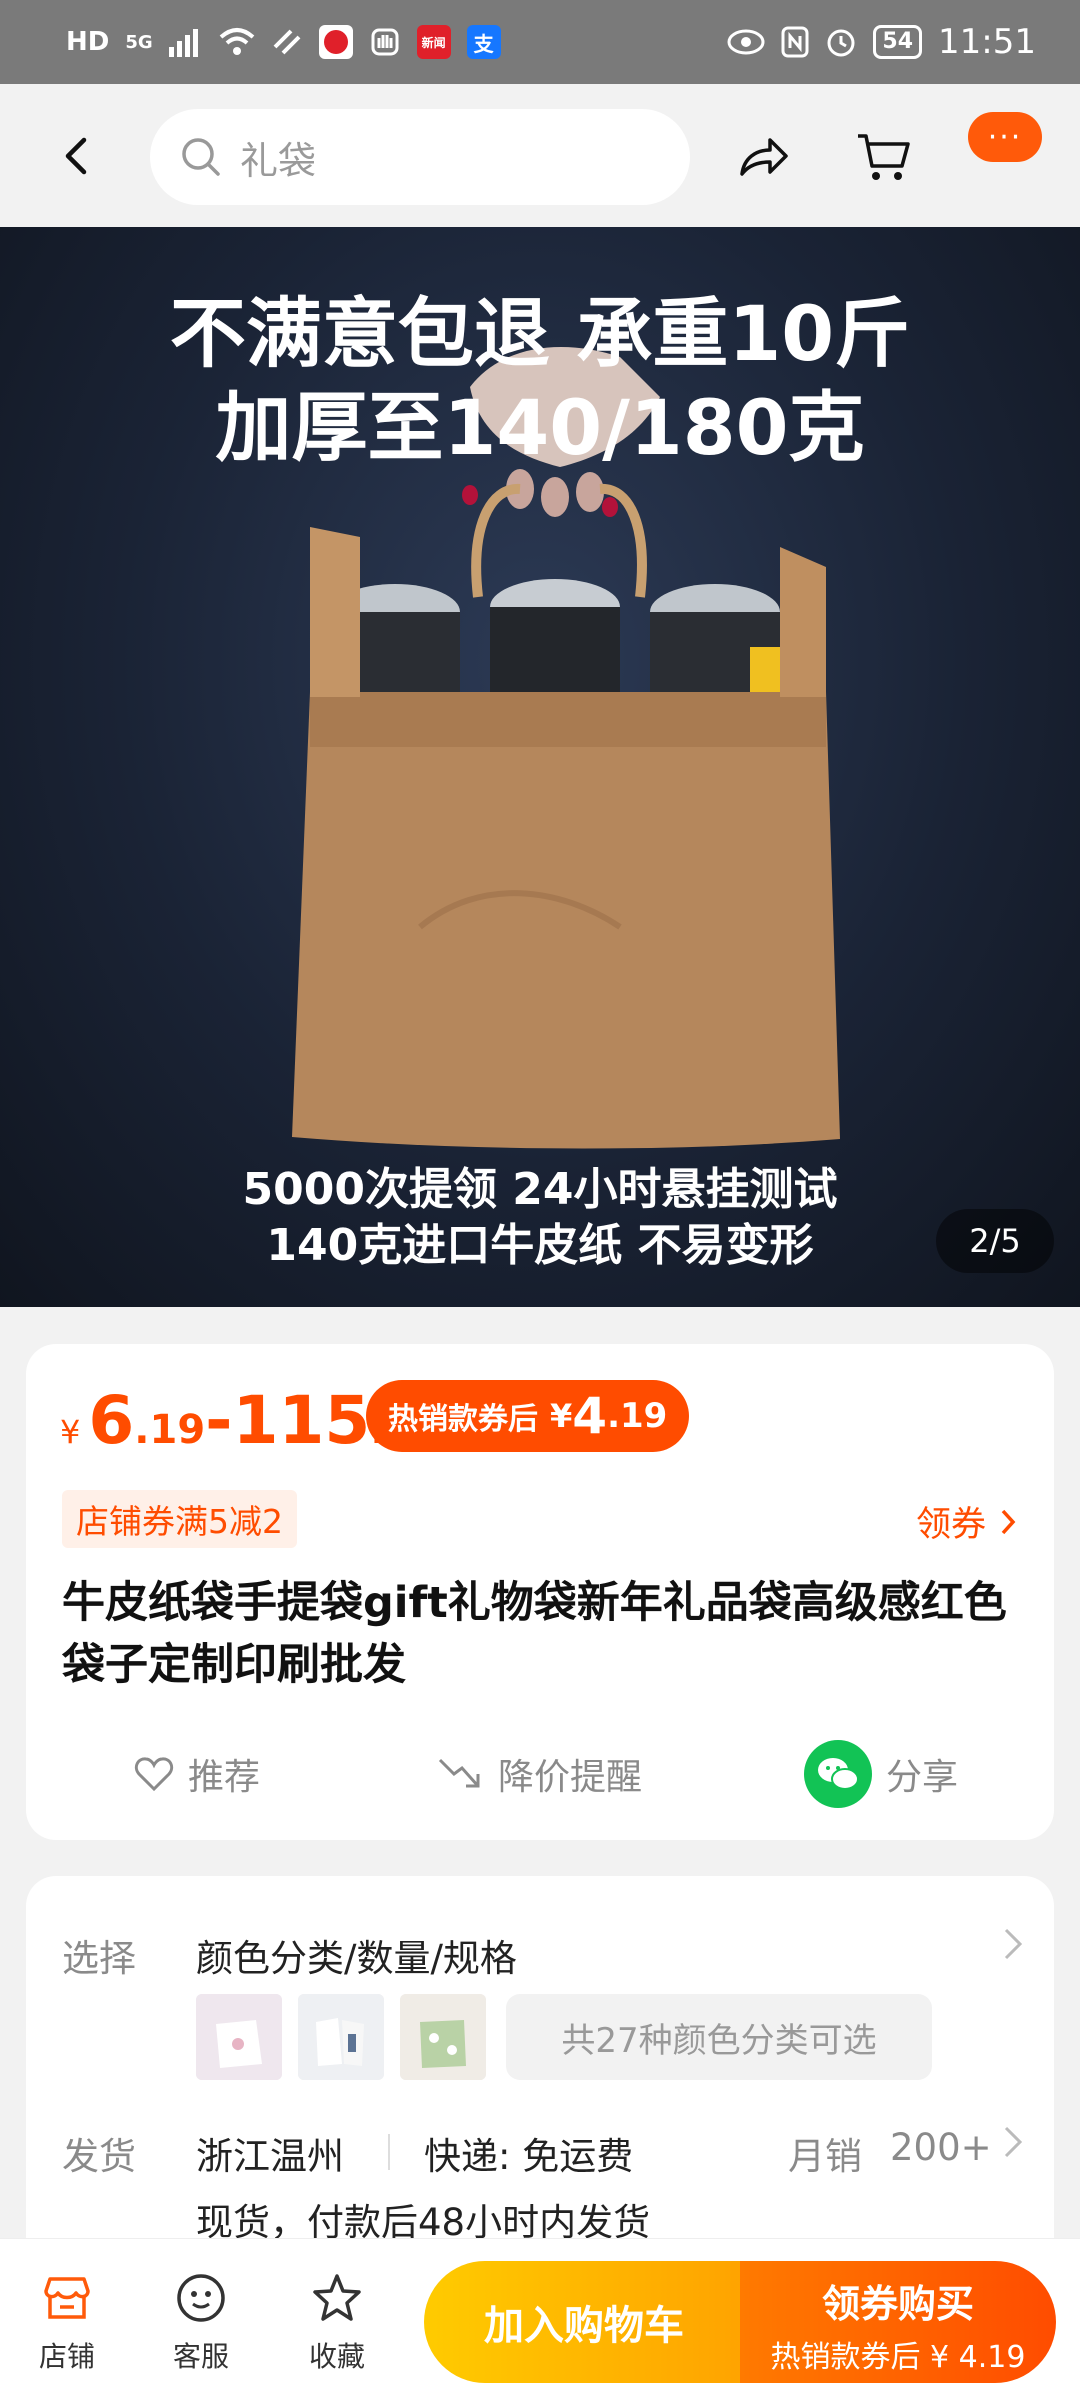 Image resolution: width=1080 pixels, height=2400 pixels. What do you see at coordinates (995, 1241) in the screenshot?
I see `image-pager: 2/5` at bounding box center [995, 1241].